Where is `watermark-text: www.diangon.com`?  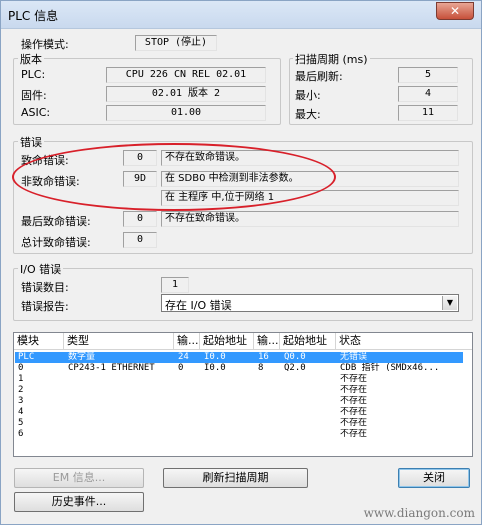
watermark-text: www.diangon.com is located at coordinates (419, 513).